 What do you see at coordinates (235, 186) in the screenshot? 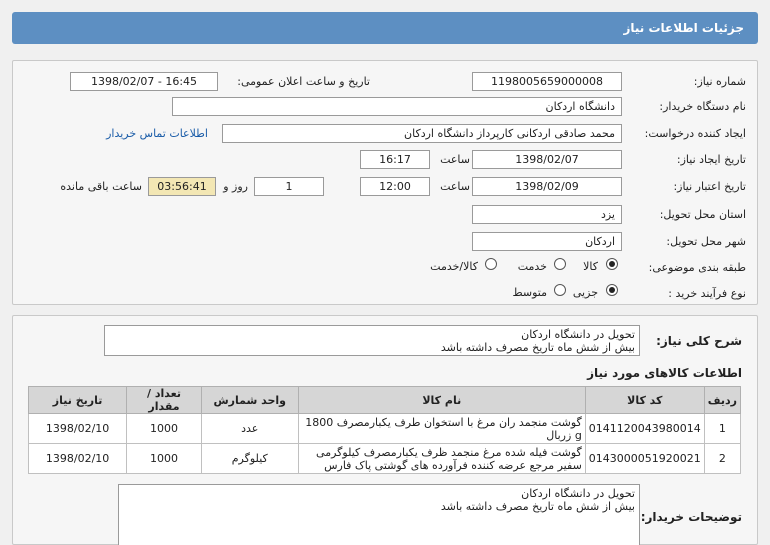
I see `days-label: روز و` at bounding box center [235, 186].